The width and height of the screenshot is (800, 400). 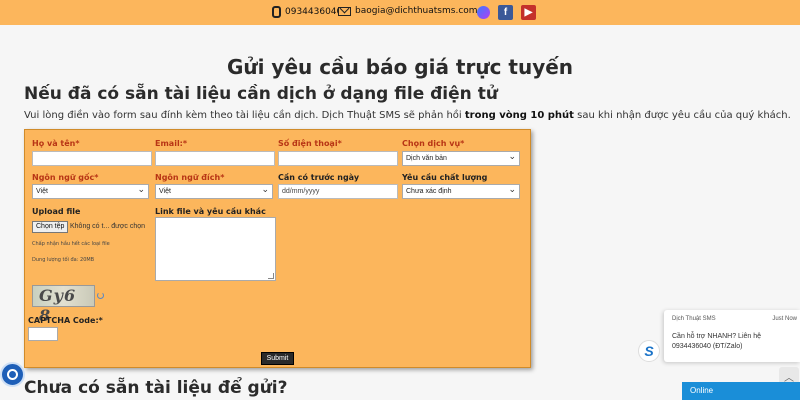 What do you see at coordinates (483, 12) in the screenshot?
I see `messenger-icon` at bounding box center [483, 12].